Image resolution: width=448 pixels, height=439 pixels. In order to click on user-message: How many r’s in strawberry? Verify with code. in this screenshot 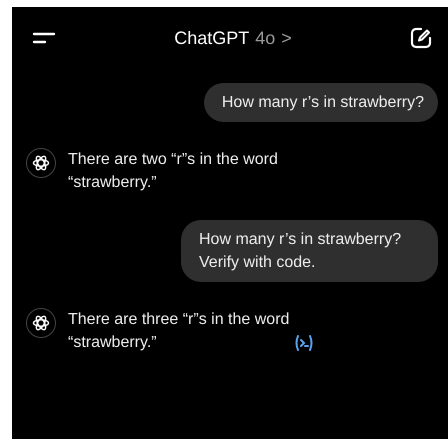, I will do `click(309, 251)`.